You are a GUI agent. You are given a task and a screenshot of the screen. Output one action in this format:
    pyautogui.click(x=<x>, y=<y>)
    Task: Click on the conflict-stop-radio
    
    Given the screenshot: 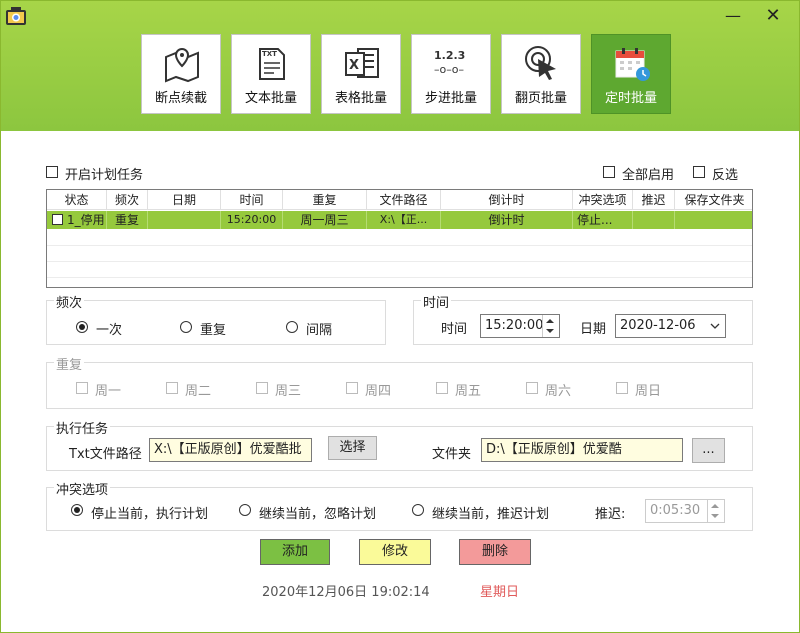 What is the action you would take?
    pyautogui.click(x=77, y=510)
    